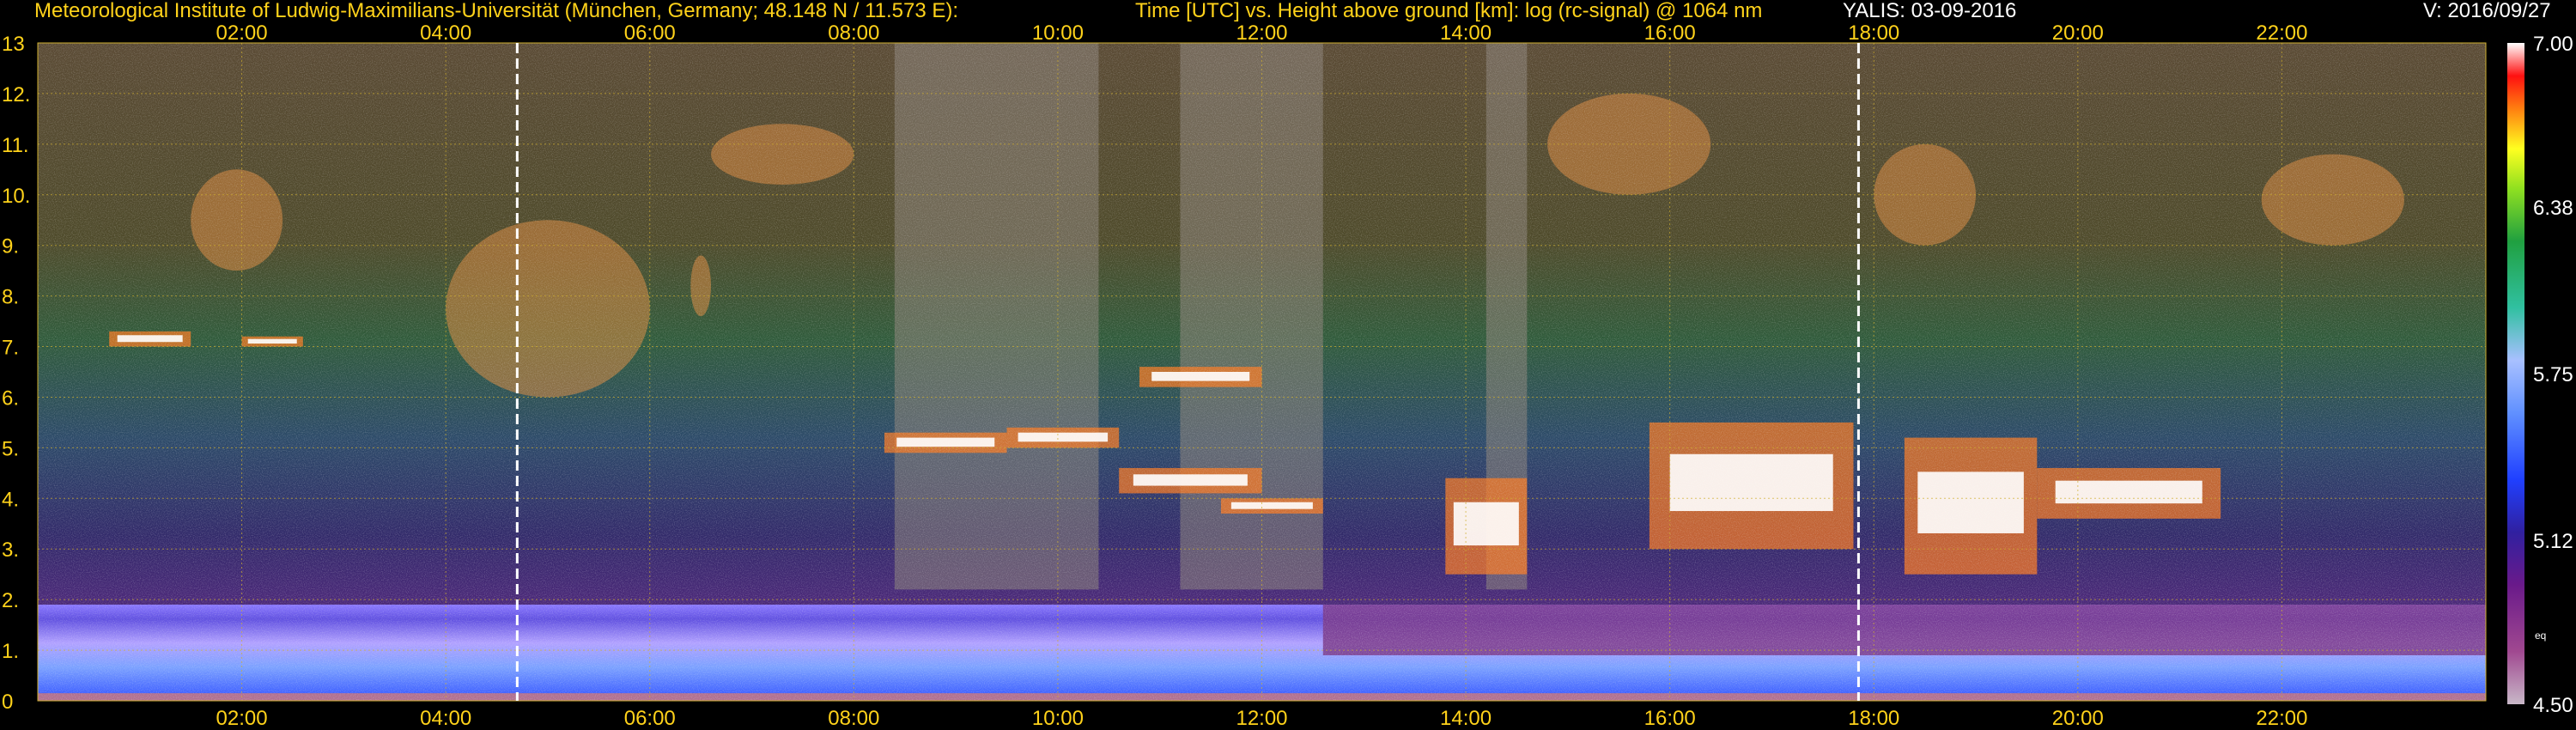  I want to click on x-tick-label-bottom: 10:00, so click(1058, 718).